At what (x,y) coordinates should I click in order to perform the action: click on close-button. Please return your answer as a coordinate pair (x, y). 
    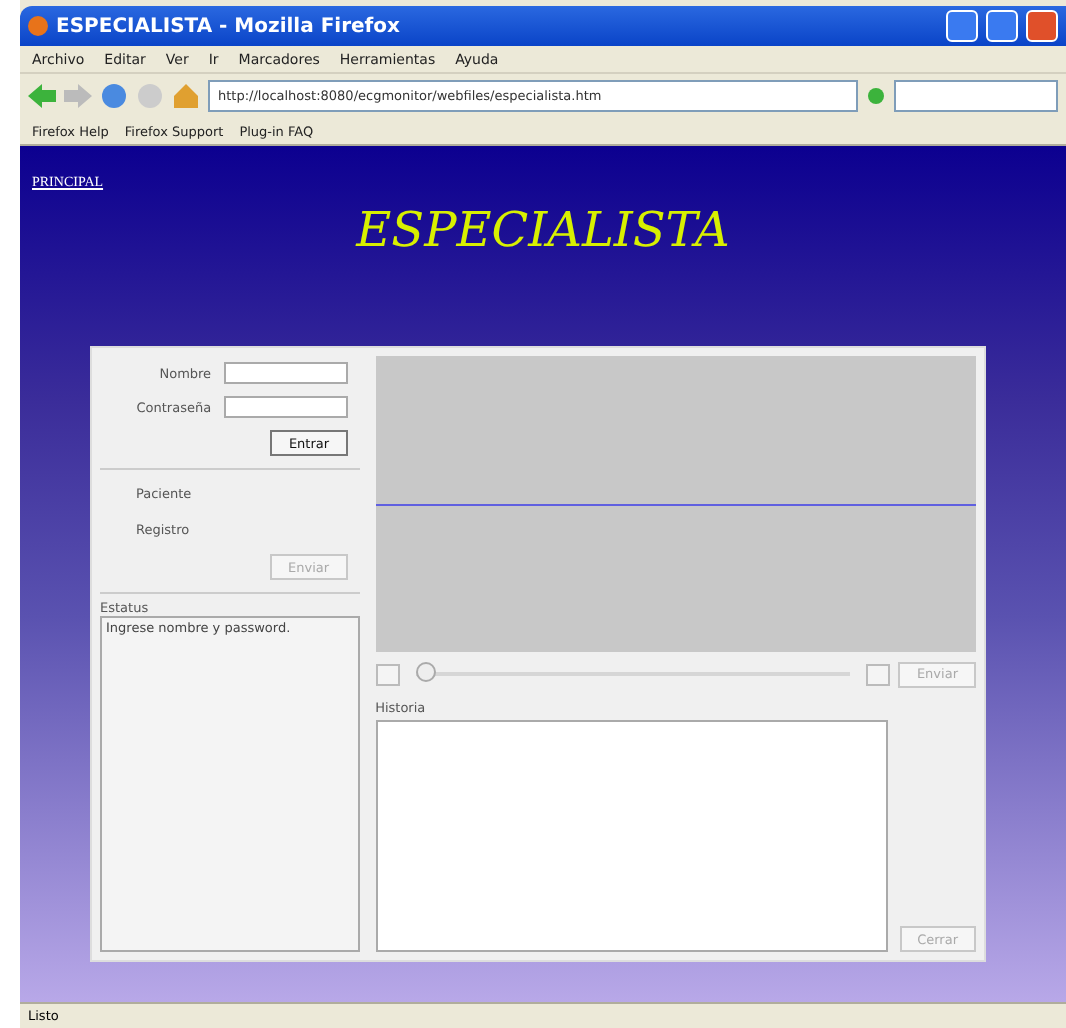
    Looking at the image, I should click on (1042, 26).